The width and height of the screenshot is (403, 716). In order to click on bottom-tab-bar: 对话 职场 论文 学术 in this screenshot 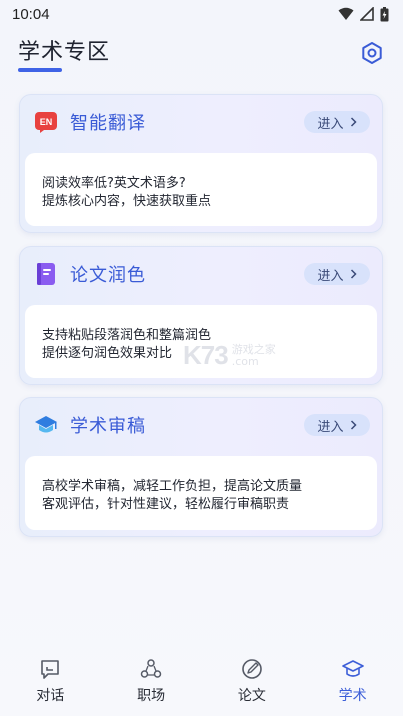, I will do `click(201, 686)`.